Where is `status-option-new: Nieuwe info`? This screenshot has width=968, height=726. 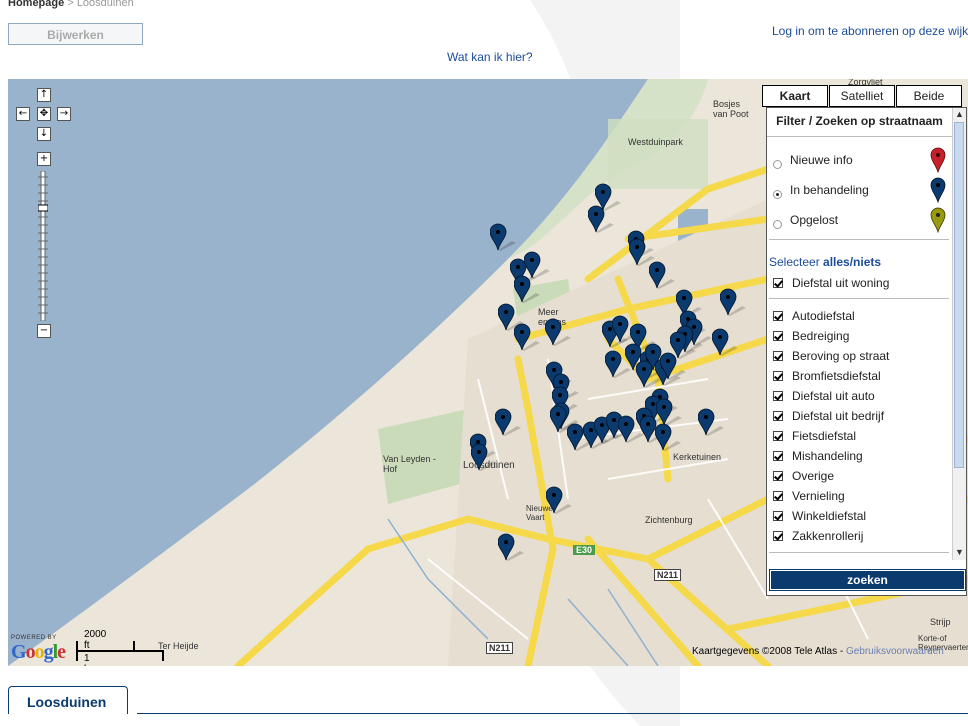 status-option-new: Nieuwe info is located at coordinates (860, 160).